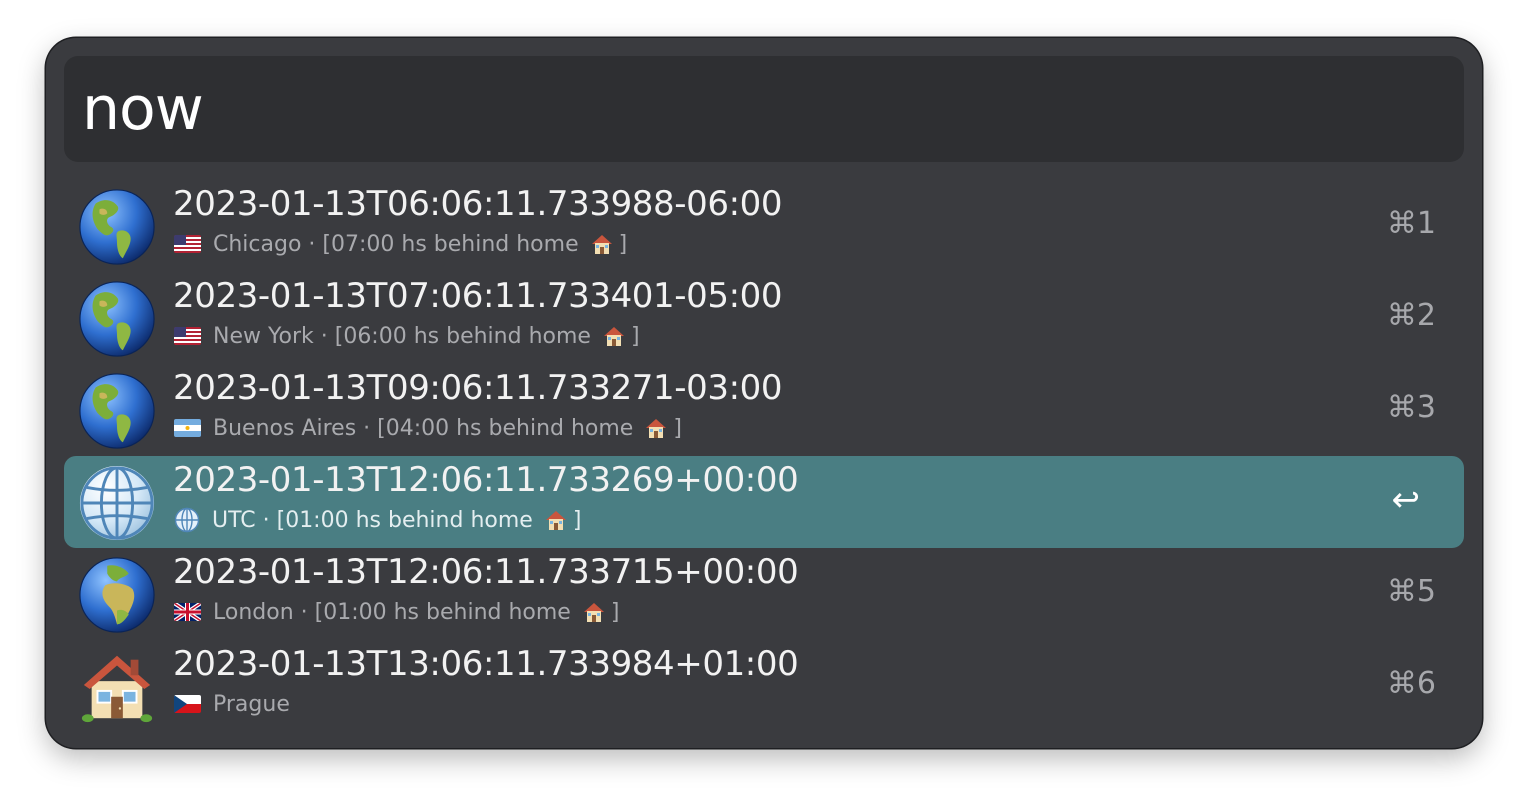  What do you see at coordinates (285, 428) in the screenshot?
I see `city-label: Buenos Aires` at bounding box center [285, 428].